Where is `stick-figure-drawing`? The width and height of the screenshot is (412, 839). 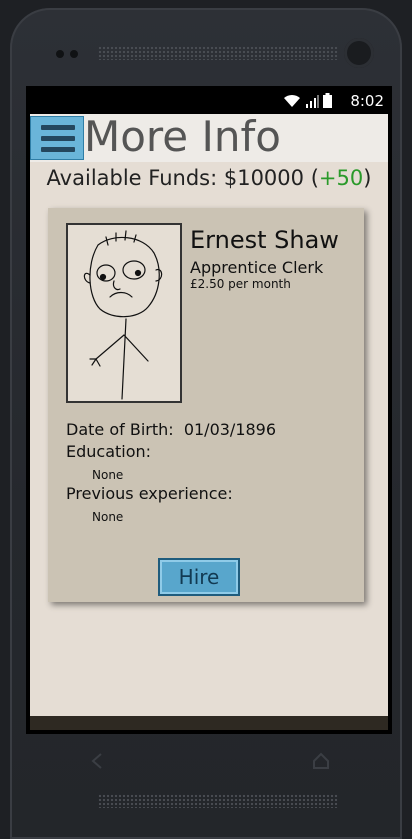
stick-figure-drawing is located at coordinates (123, 315).